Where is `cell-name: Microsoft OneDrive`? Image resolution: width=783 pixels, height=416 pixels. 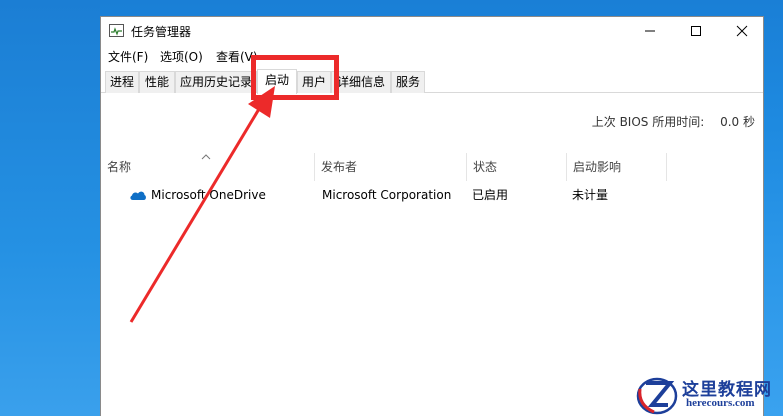 cell-name: Microsoft OneDrive is located at coordinates (208, 195).